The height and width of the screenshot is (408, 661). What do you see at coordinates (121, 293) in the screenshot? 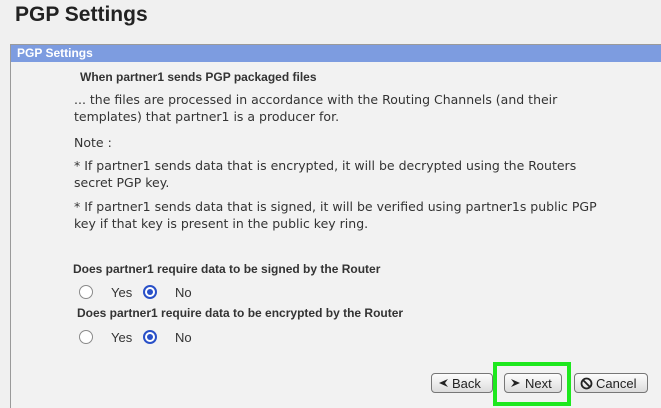
I see `signed-yes-label: Yes` at bounding box center [121, 293].